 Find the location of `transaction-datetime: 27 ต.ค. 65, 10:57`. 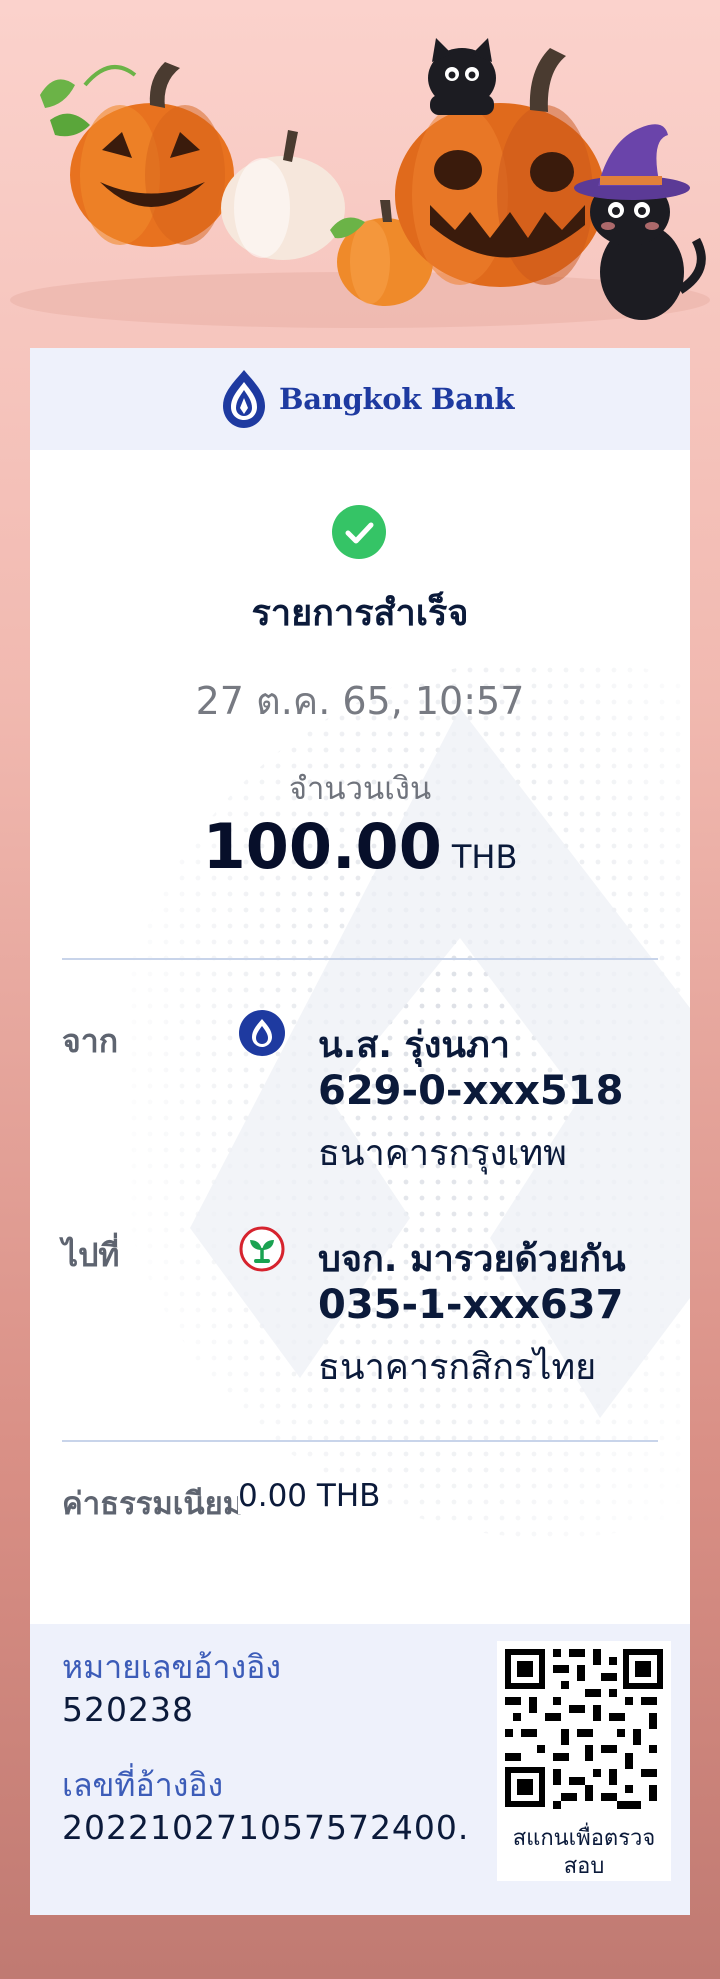

transaction-datetime: 27 ต.ค. 65, 10:57 is located at coordinates (360, 701).